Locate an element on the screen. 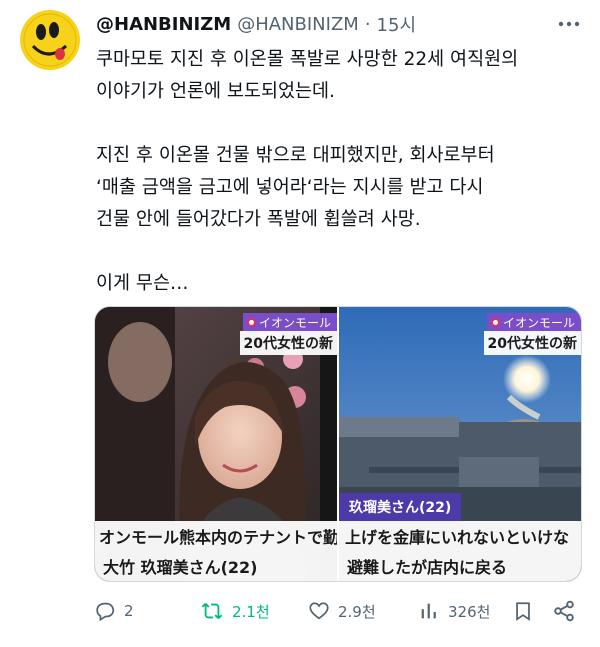 This screenshot has height=647, width=600. action-bar: 2 2.1천 2.9천 326천 is located at coordinates (339, 611).